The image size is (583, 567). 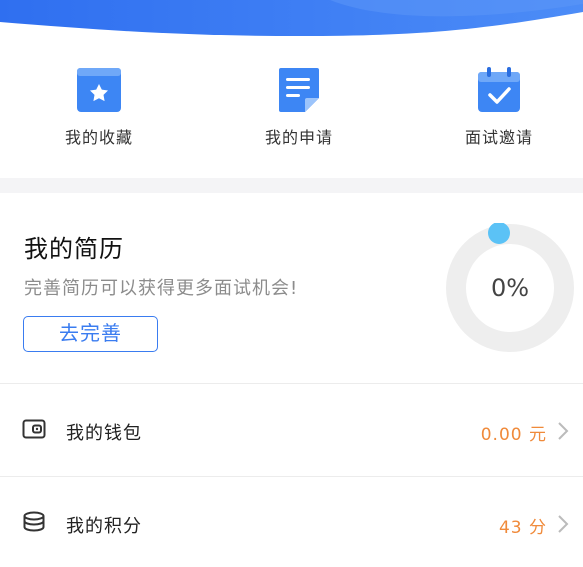 I want to click on coins-stack-icon, so click(x=34, y=521).